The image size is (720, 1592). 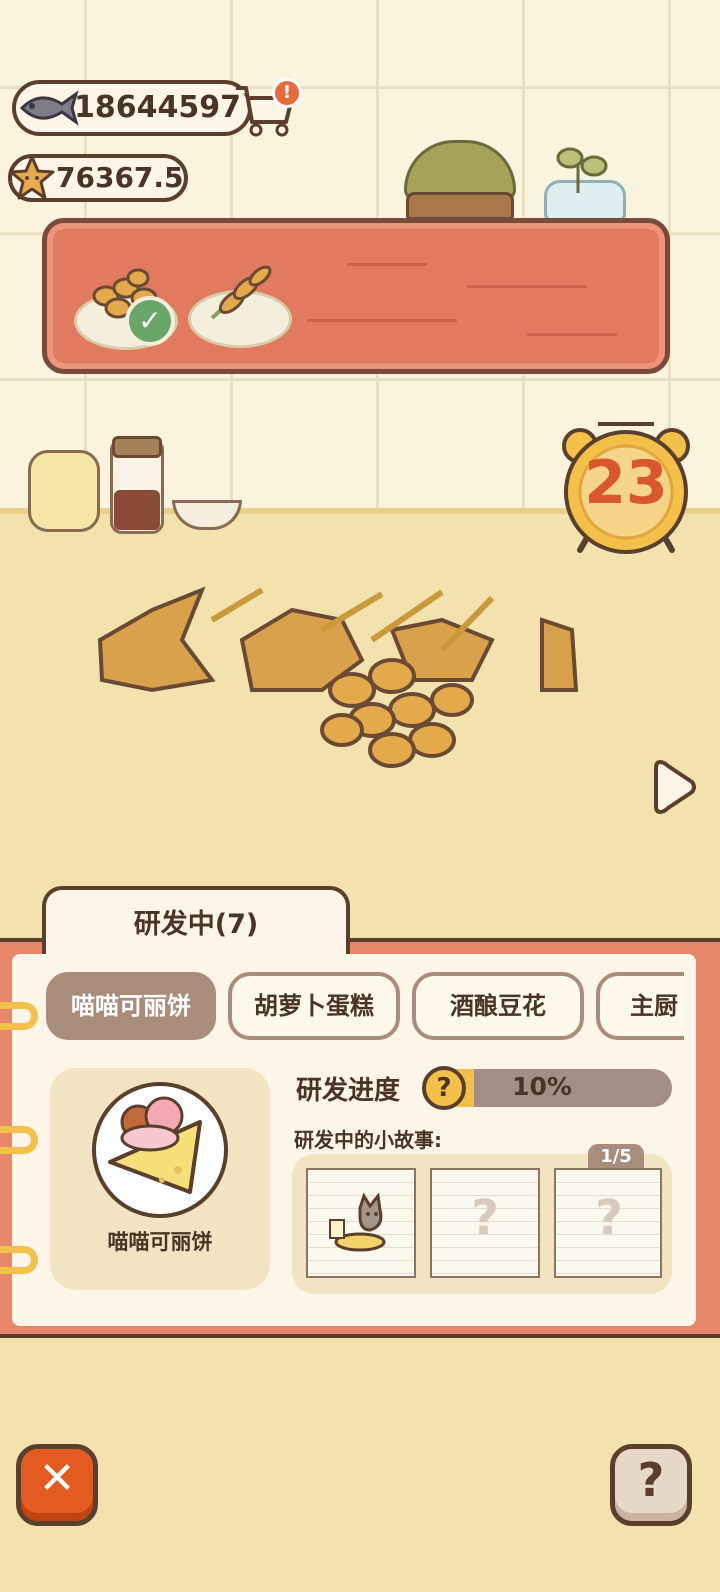 I want to click on jar-lid, so click(x=137, y=447).